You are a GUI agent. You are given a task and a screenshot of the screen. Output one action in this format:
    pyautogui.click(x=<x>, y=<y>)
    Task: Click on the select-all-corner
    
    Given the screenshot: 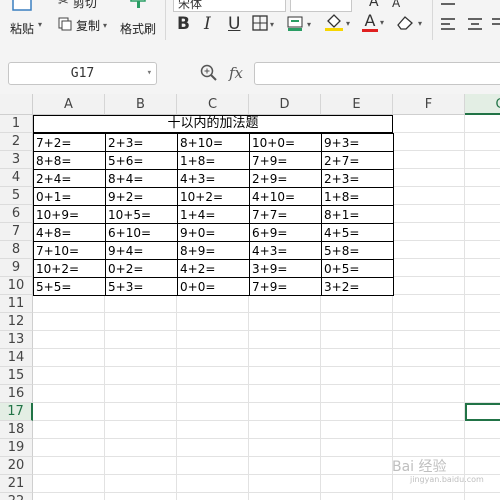 What is the action you would take?
    pyautogui.click(x=16, y=104)
    